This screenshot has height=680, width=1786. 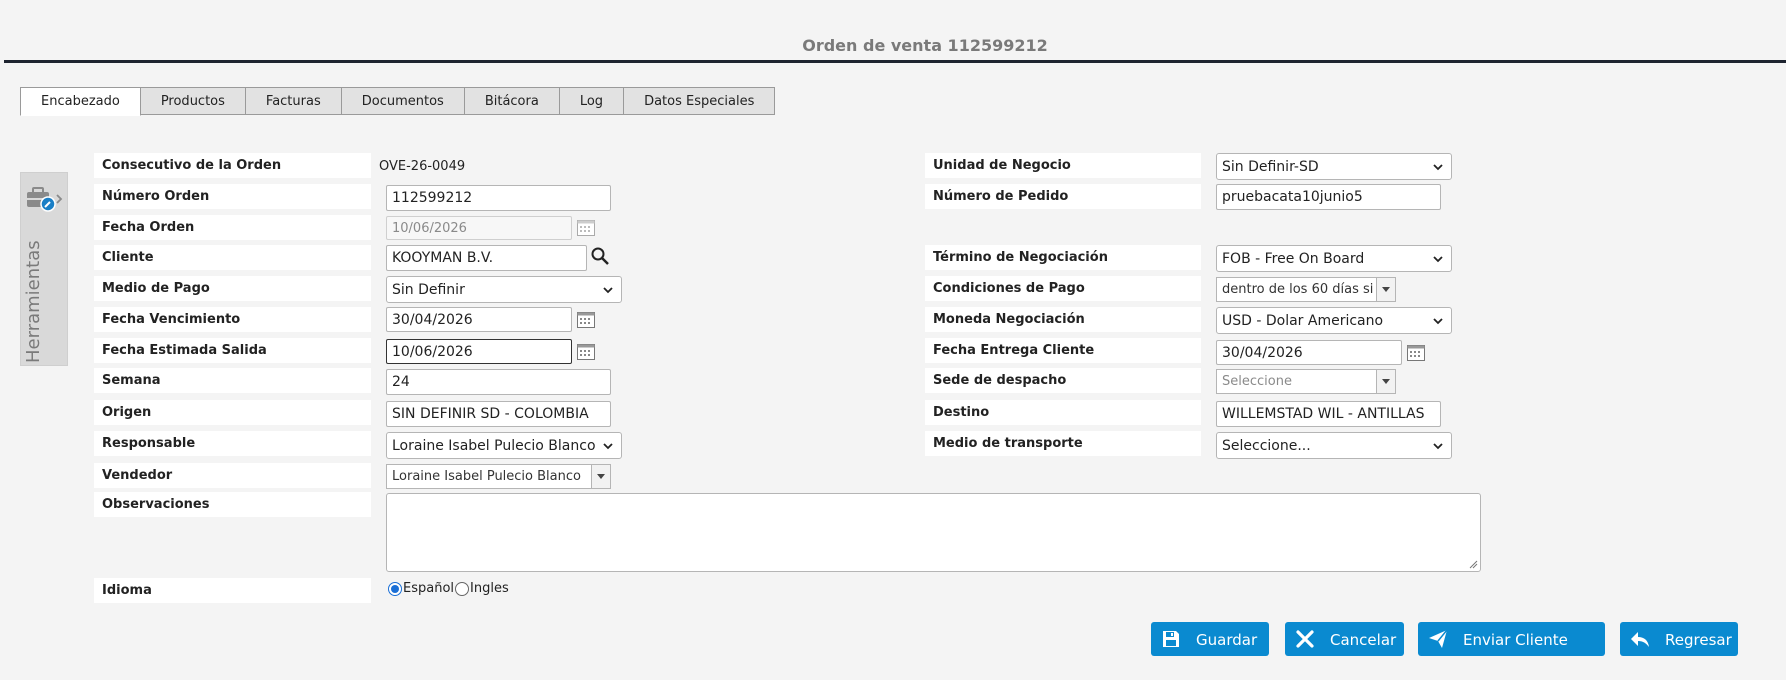 What do you see at coordinates (489, 588) in the screenshot?
I see `radio-ingles-label: Ingles` at bounding box center [489, 588].